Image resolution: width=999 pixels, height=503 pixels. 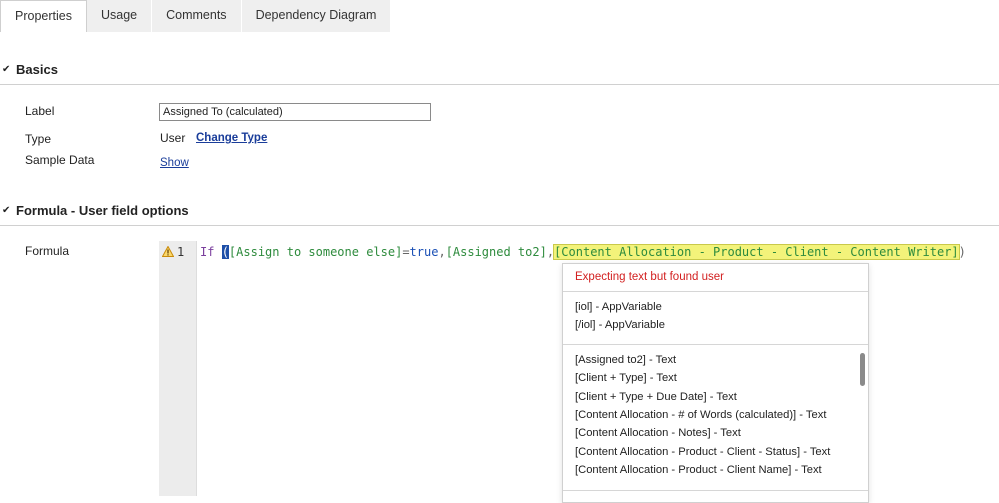 What do you see at coordinates (173, 138) in the screenshot?
I see `type-value: User` at bounding box center [173, 138].